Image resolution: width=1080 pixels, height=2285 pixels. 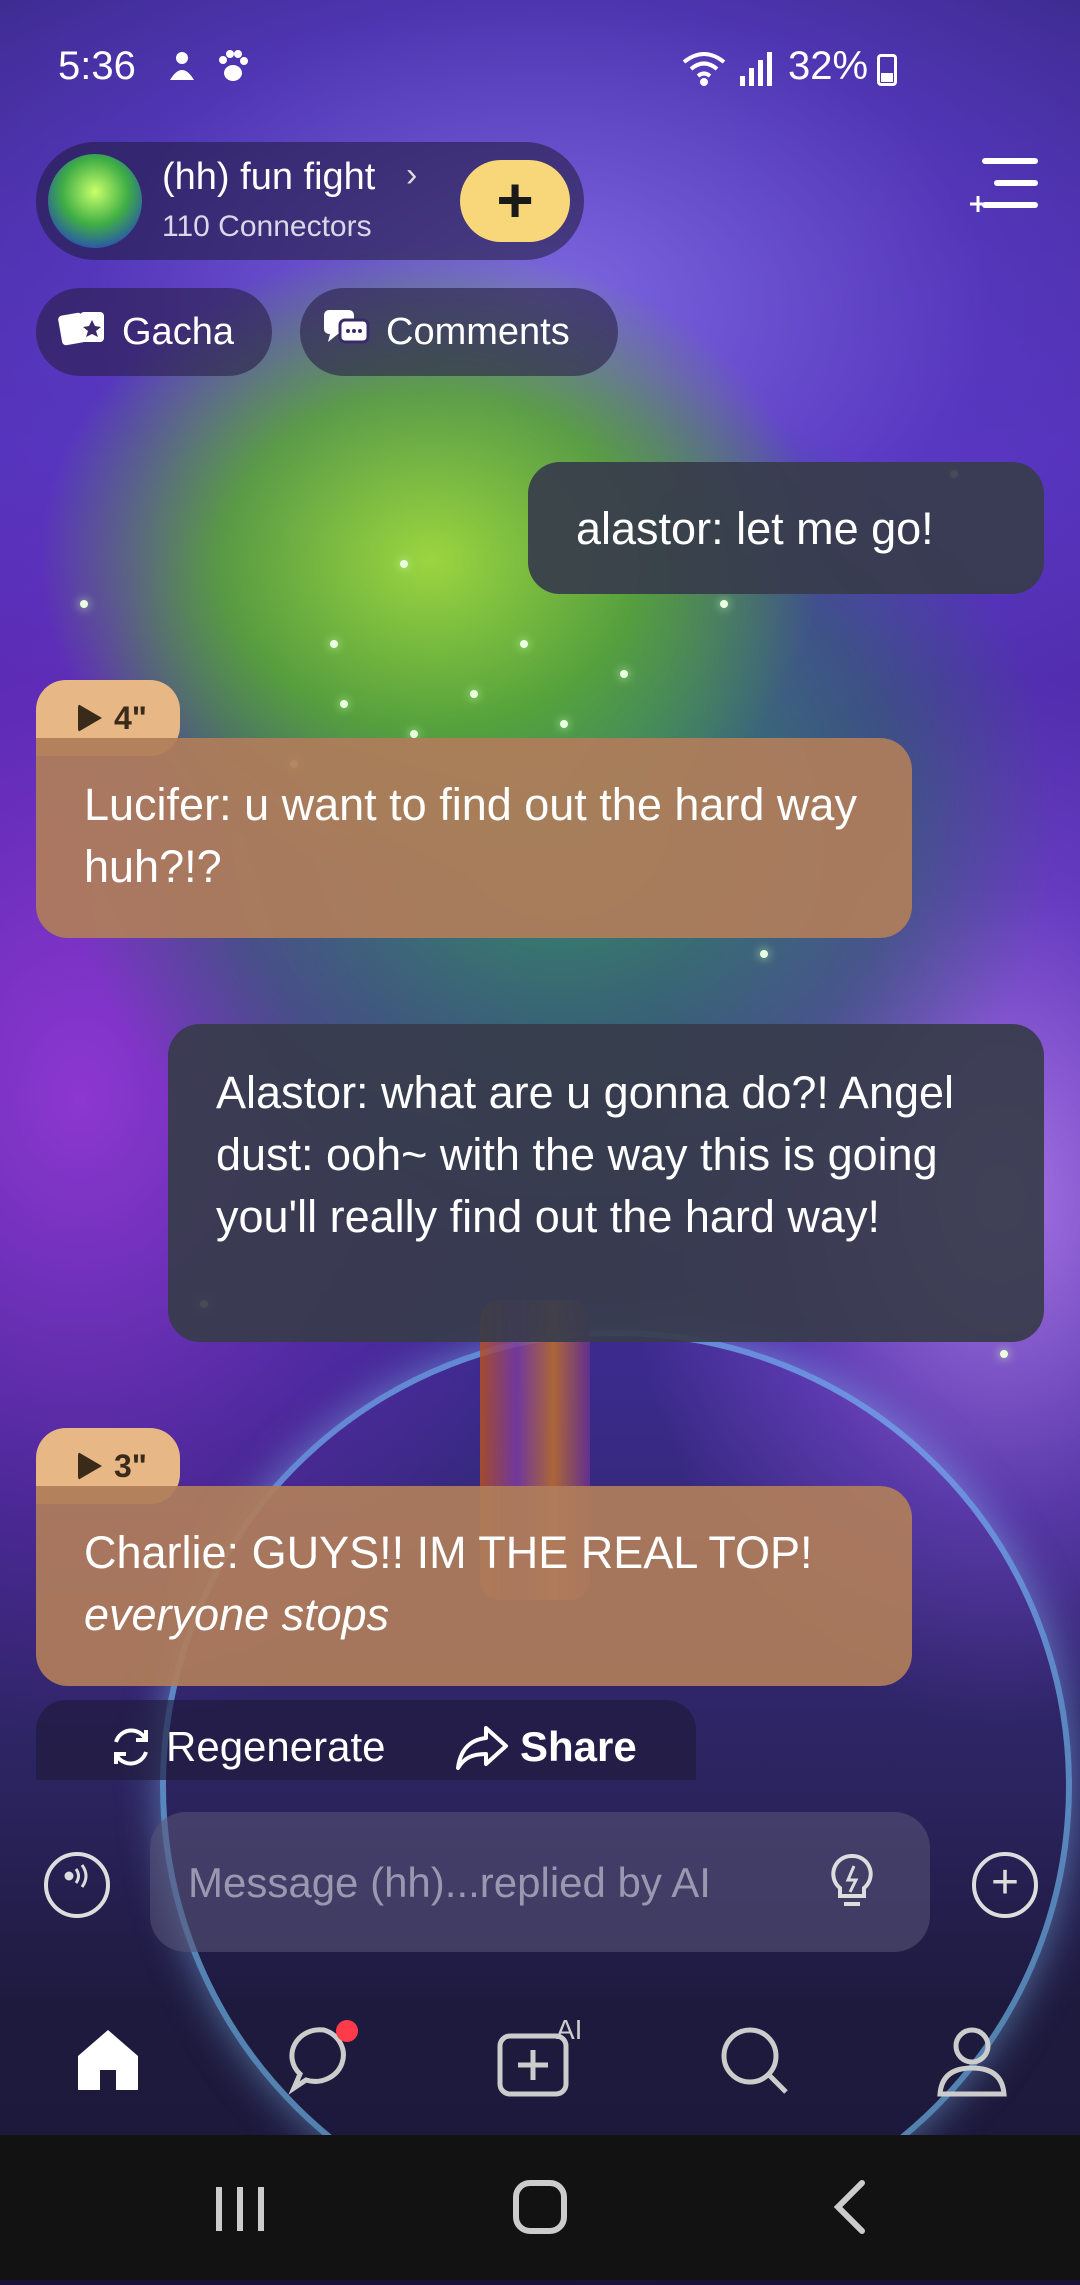 What do you see at coordinates (972, 2060) in the screenshot?
I see `profile-icon` at bounding box center [972, 2060].